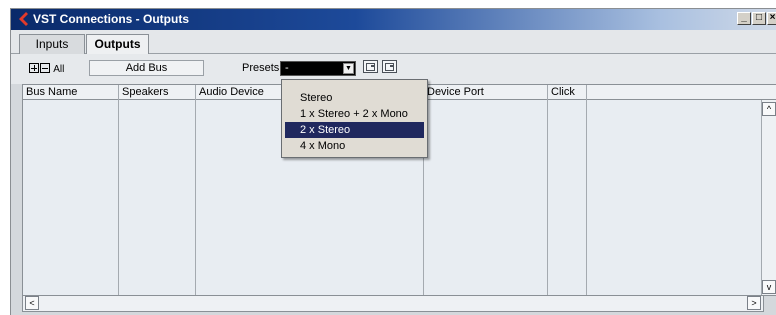 The height and width of the screenshot is (315, 776). I want to click on collapse-all-icon, so click(45, 68).